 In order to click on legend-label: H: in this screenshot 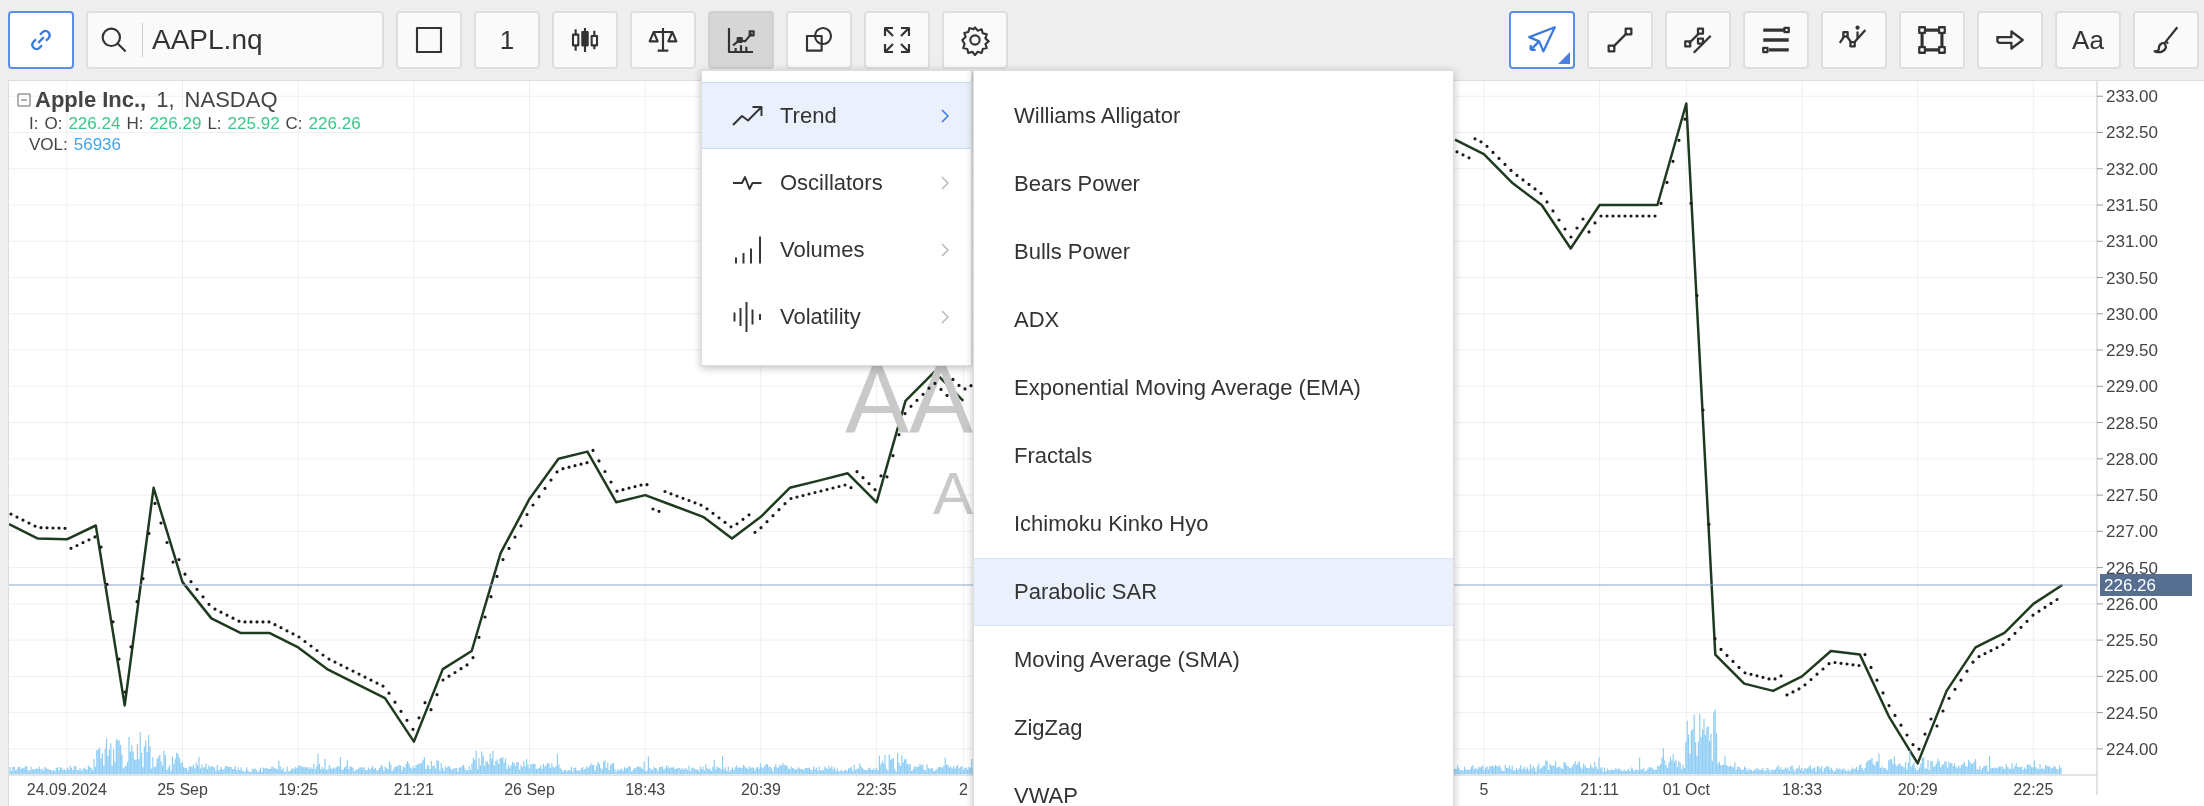, I will do `click(135, 123)`.